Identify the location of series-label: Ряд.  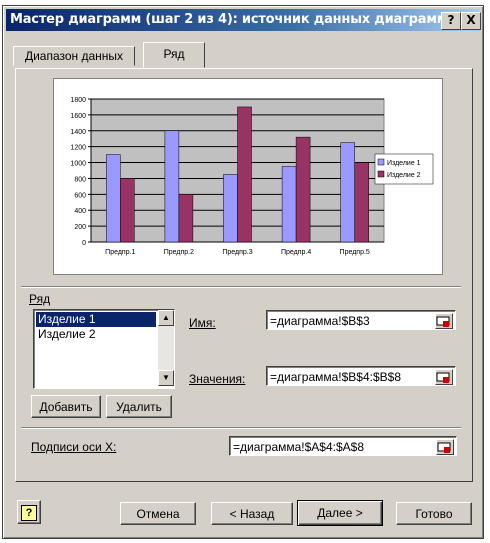
(40, 299).